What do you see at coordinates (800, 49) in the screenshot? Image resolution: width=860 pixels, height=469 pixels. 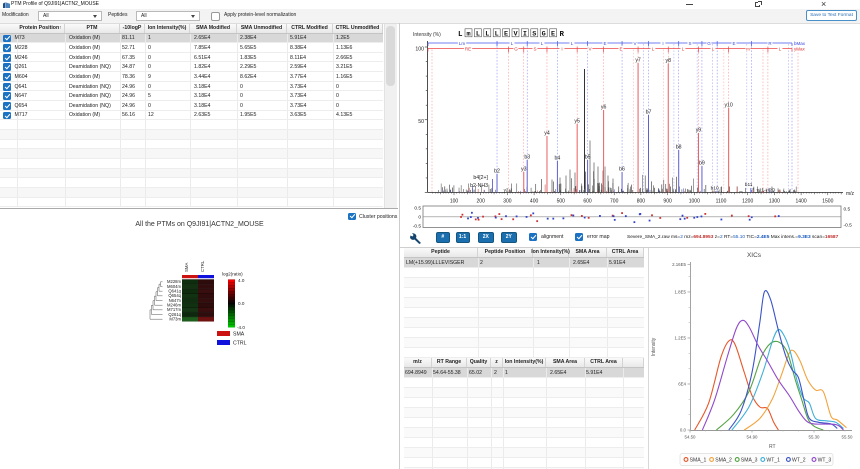 I see `svg-text: yMax` at bounding box center [800, 49].